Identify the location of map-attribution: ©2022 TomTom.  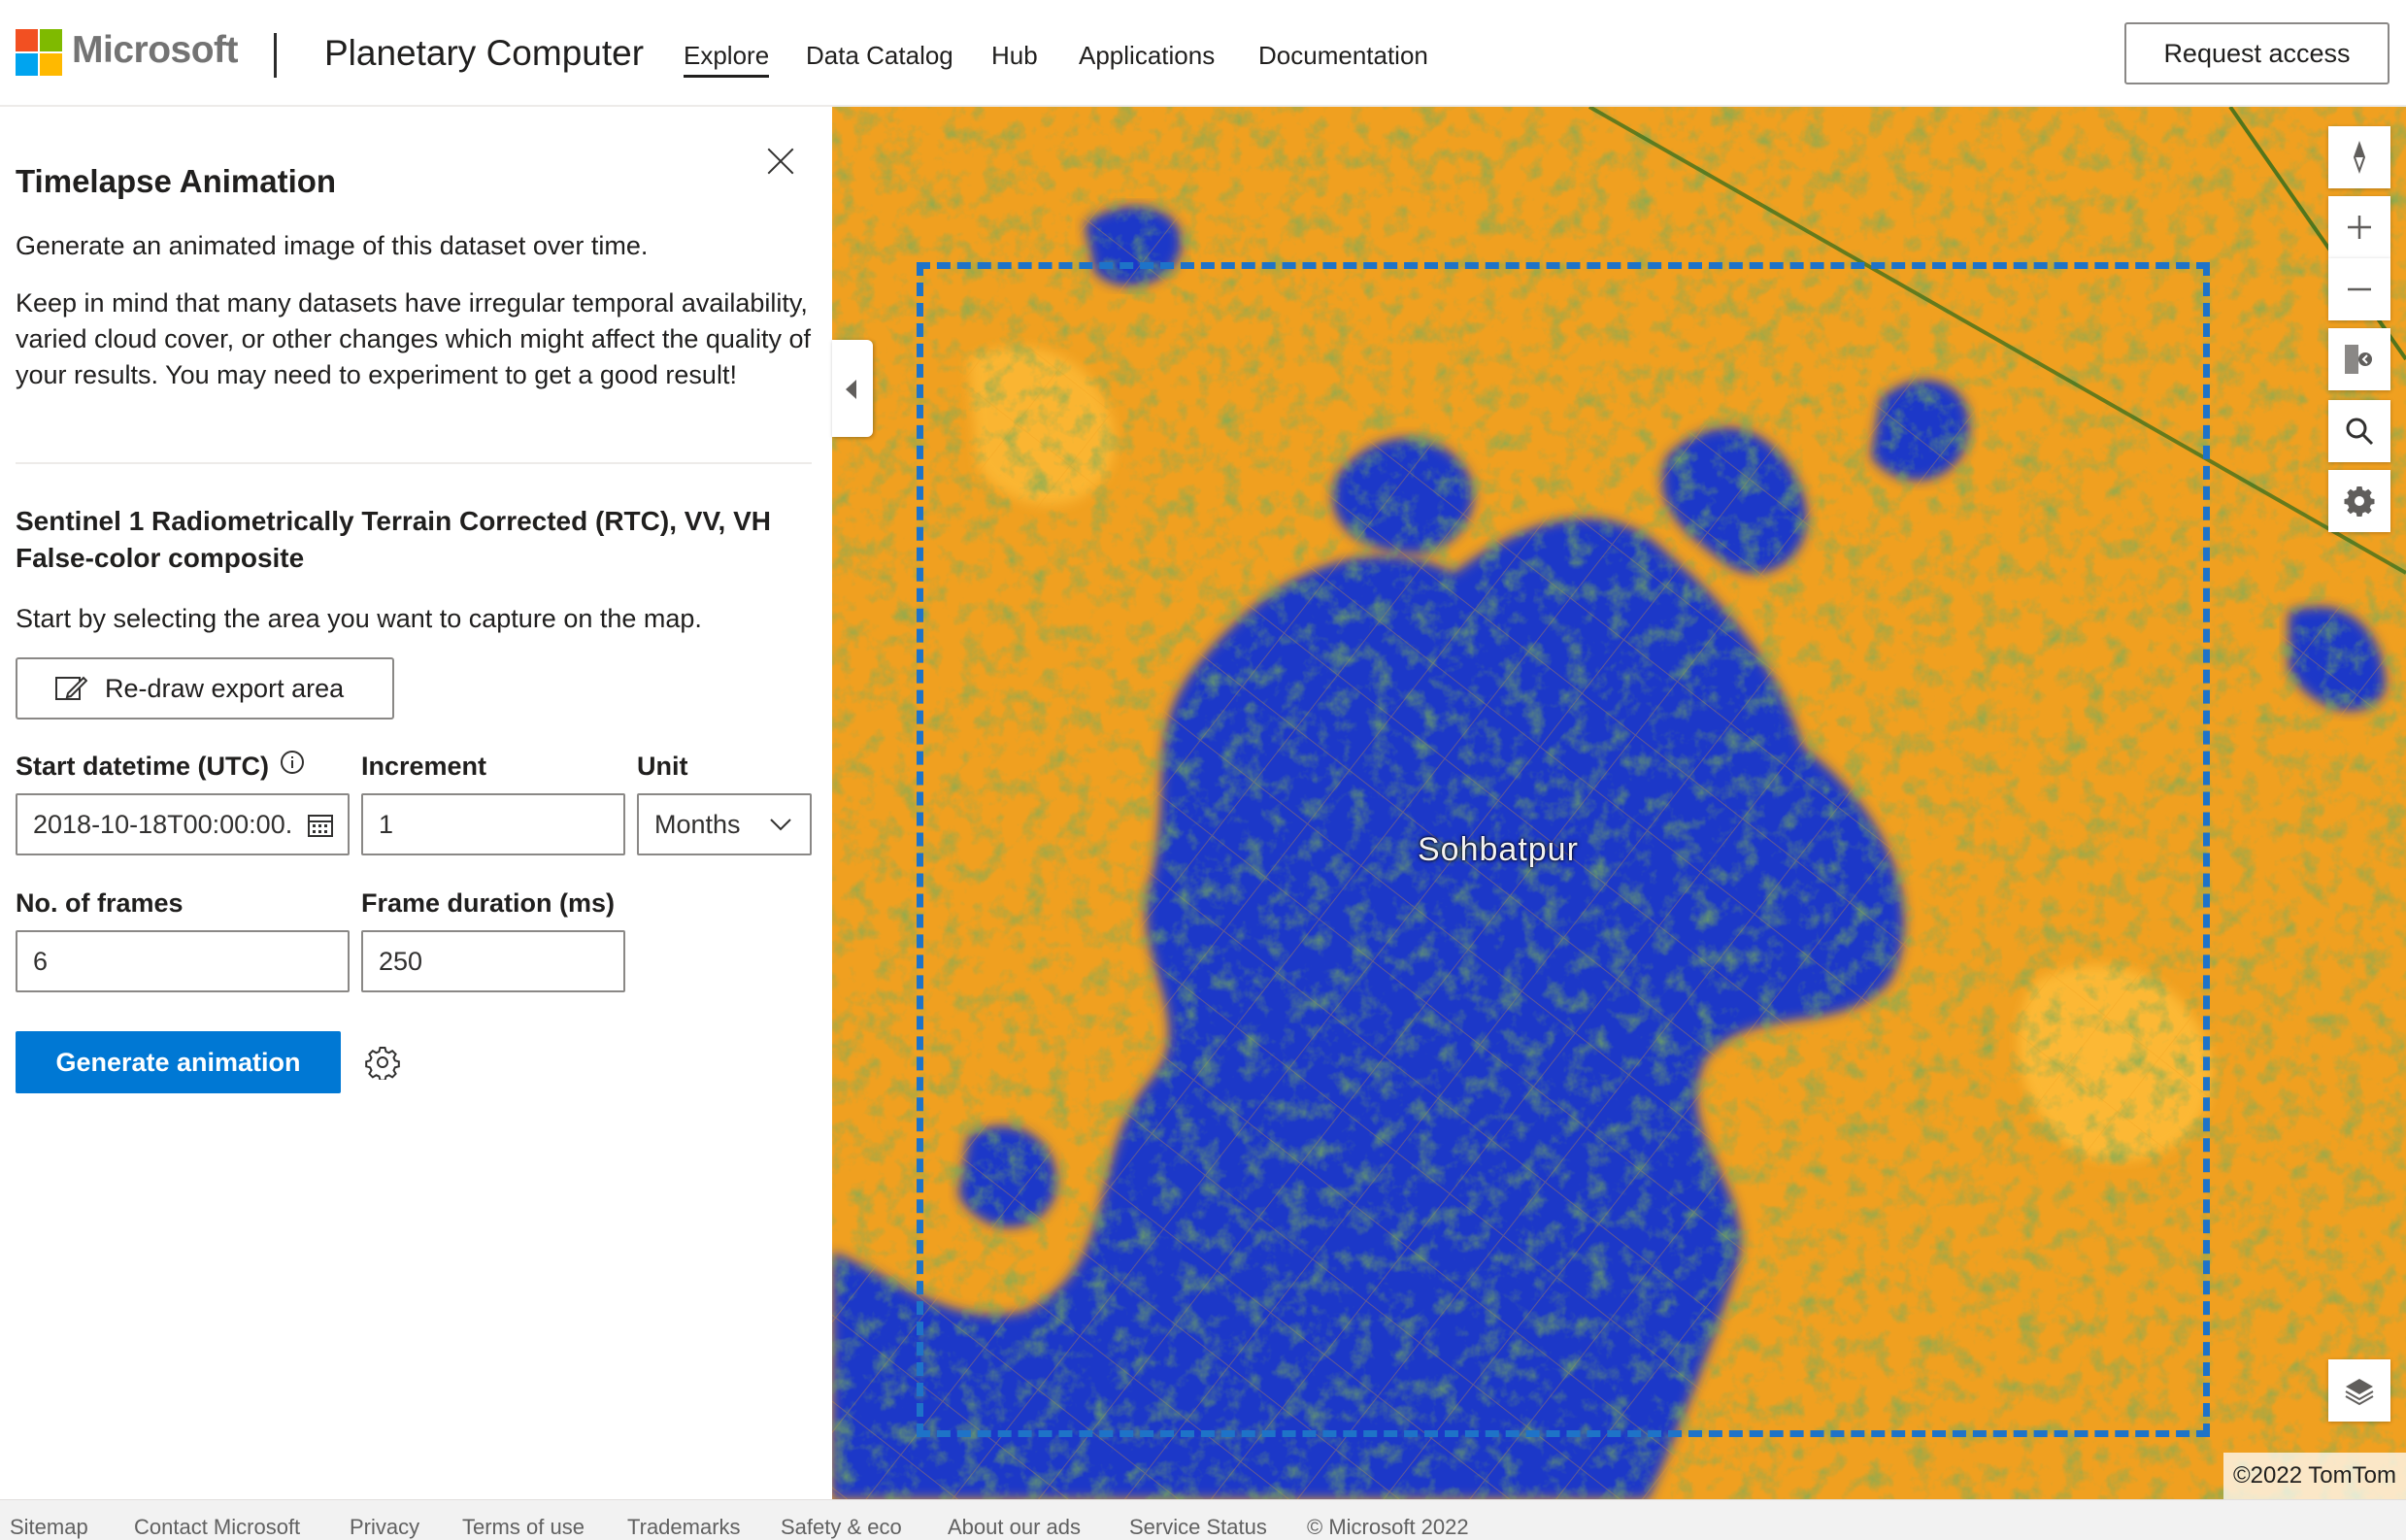
(2314, 1476).